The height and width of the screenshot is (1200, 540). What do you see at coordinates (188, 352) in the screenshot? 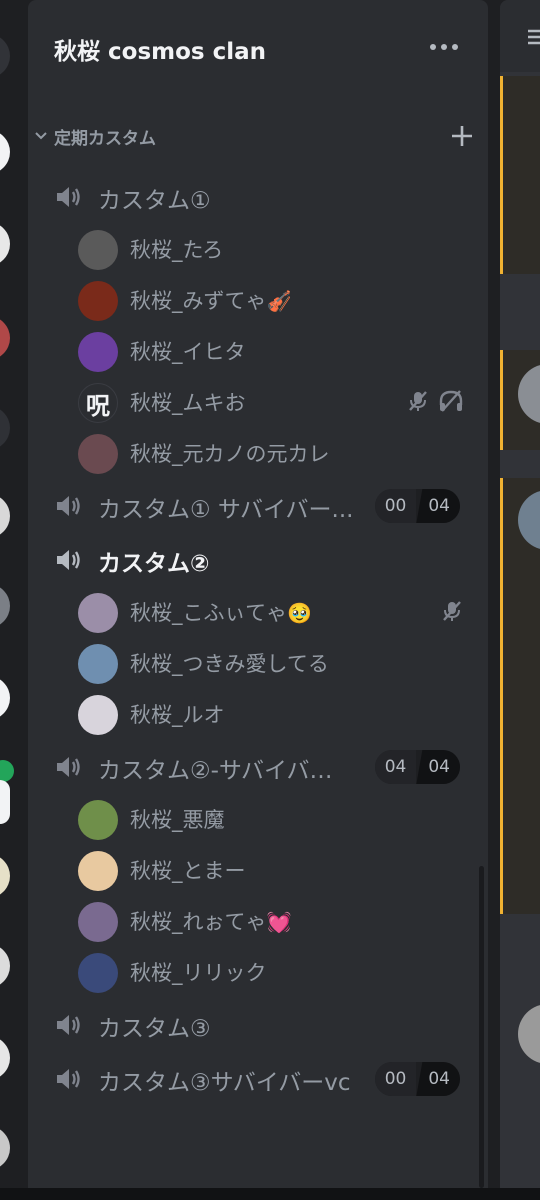
I see `member-name-text: 秋桜_イヒタ` at bounding box center [188, 352].